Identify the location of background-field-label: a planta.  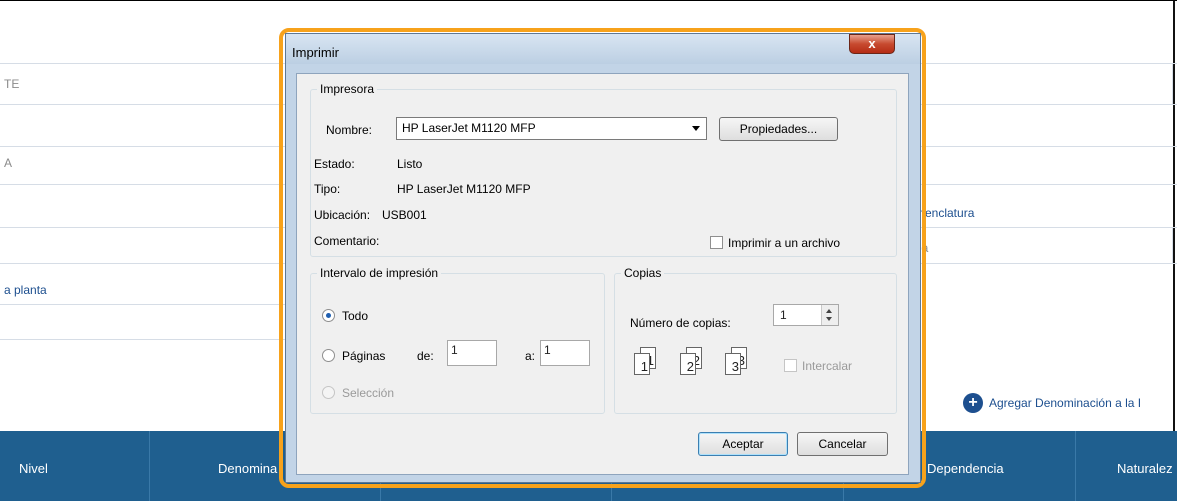
(25, 290).